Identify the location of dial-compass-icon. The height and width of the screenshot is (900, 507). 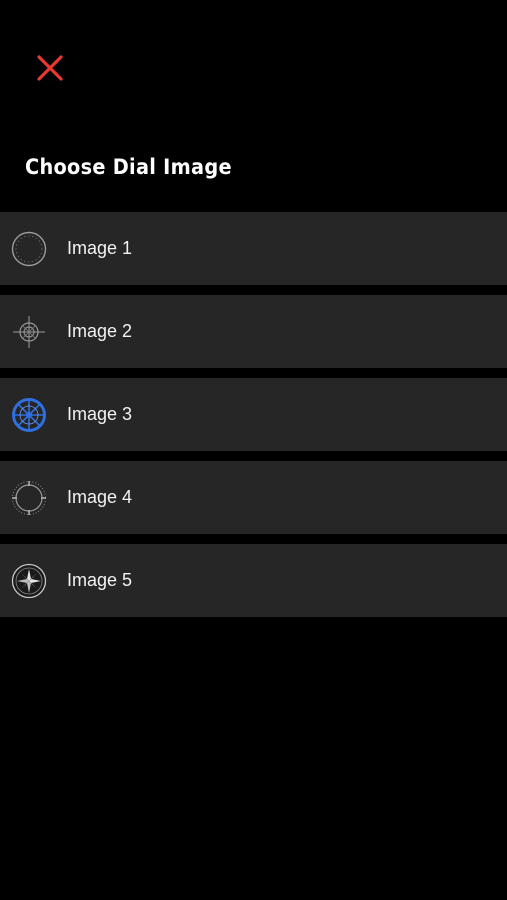
(29, 332).